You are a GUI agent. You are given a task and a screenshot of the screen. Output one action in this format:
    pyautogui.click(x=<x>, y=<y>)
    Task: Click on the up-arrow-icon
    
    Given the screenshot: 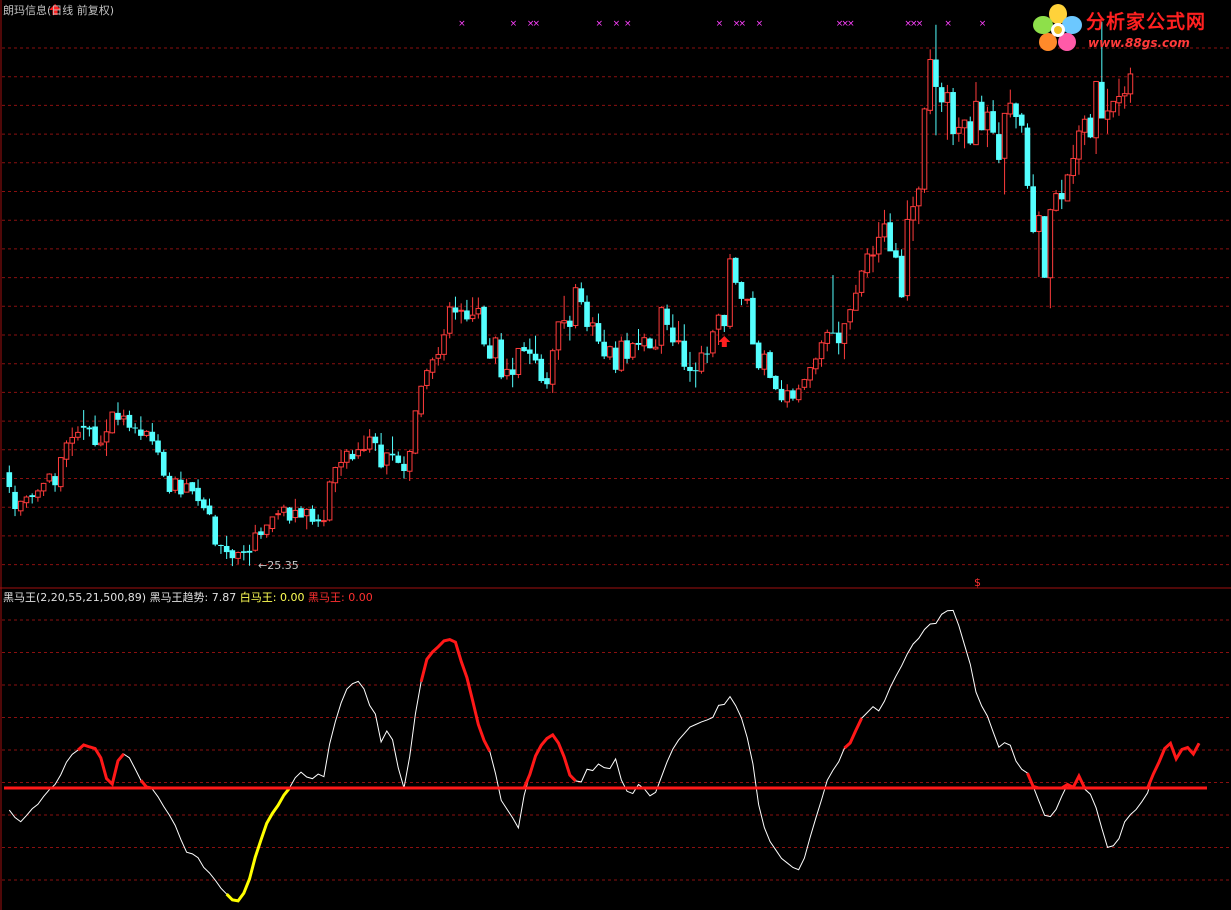 What is the action you would take?
    pyautogui.click(x=724, y=342)
    